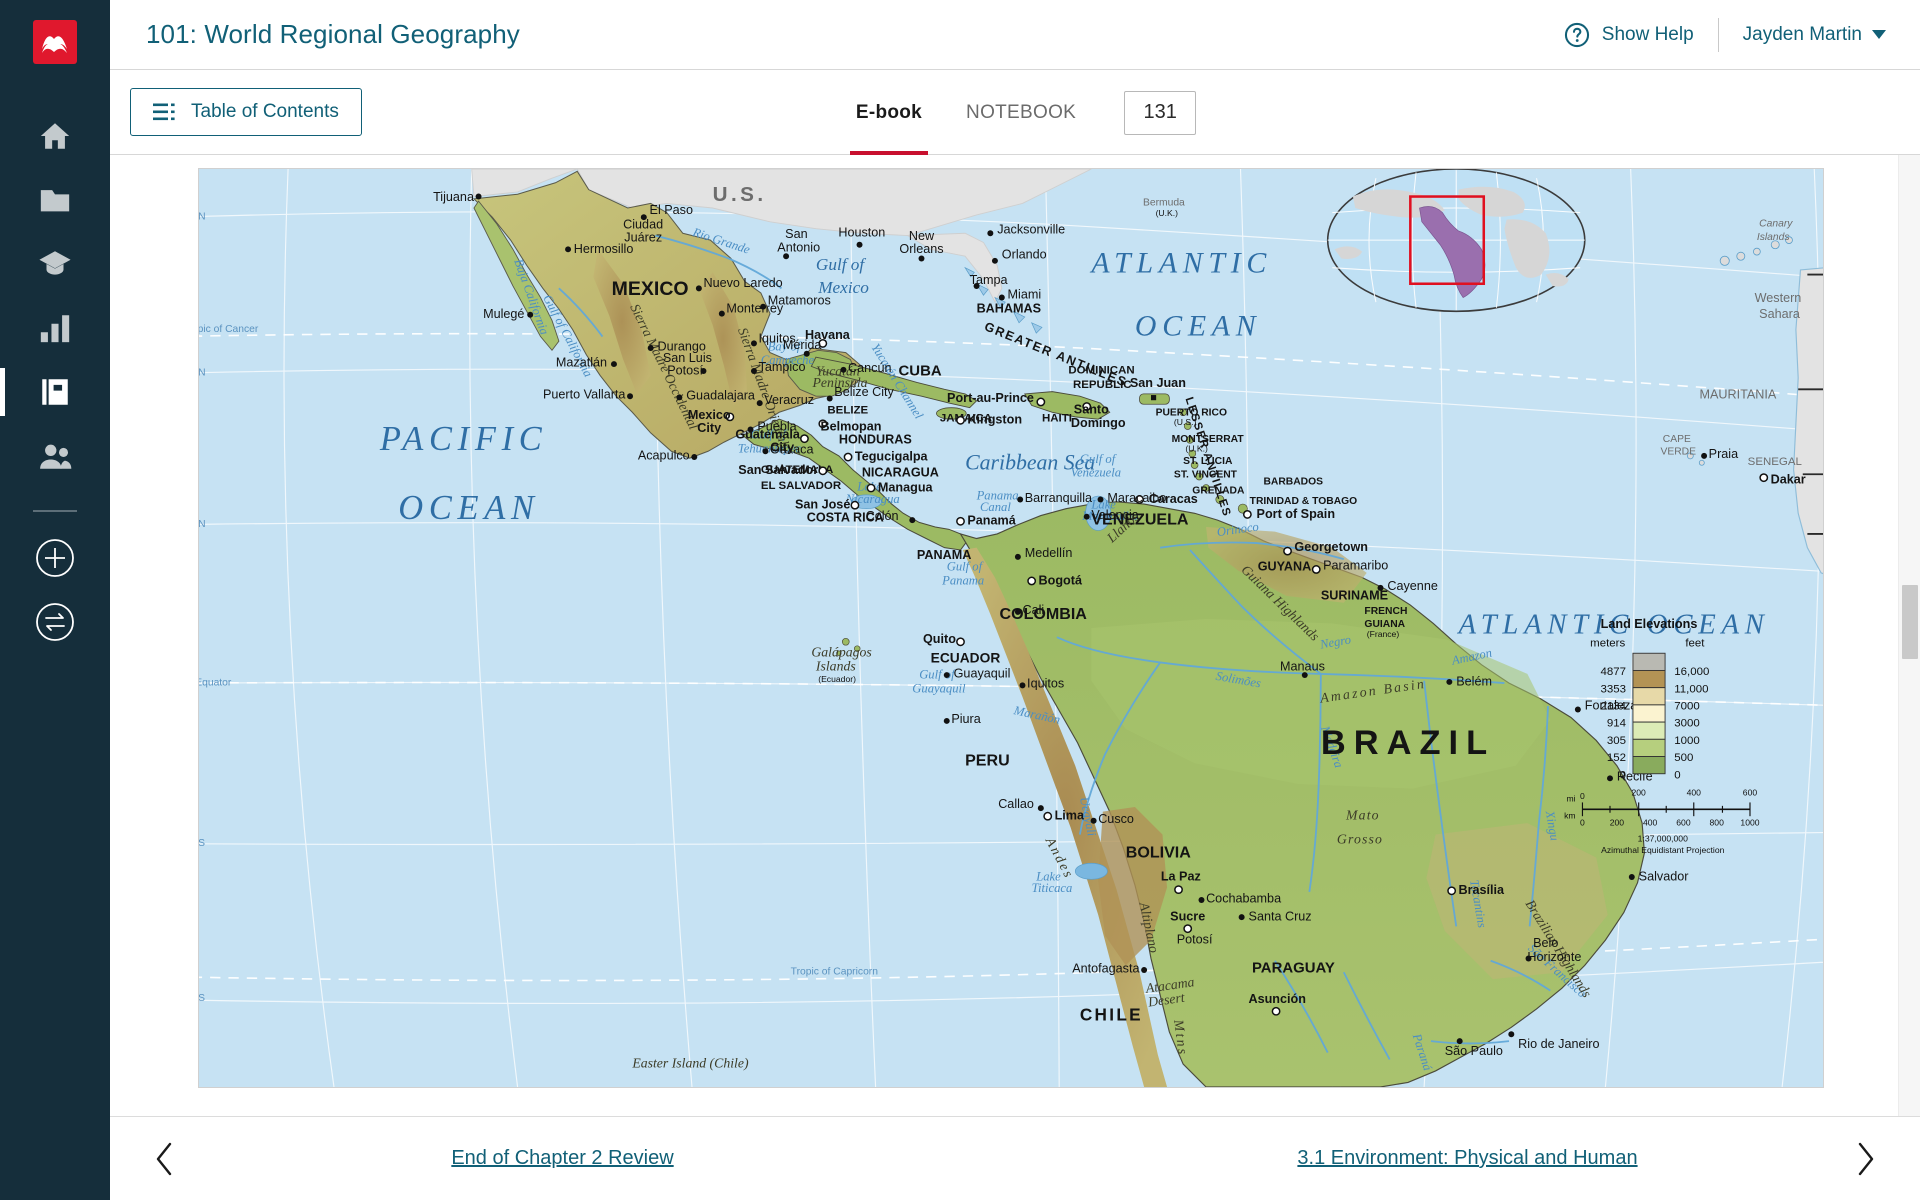 Image resolution: width=1920 pixels, height=1200 pixels. Describe the element at coordinates (1691, 689) in the screenshot. I see `svg-text: 11,000` at that location.